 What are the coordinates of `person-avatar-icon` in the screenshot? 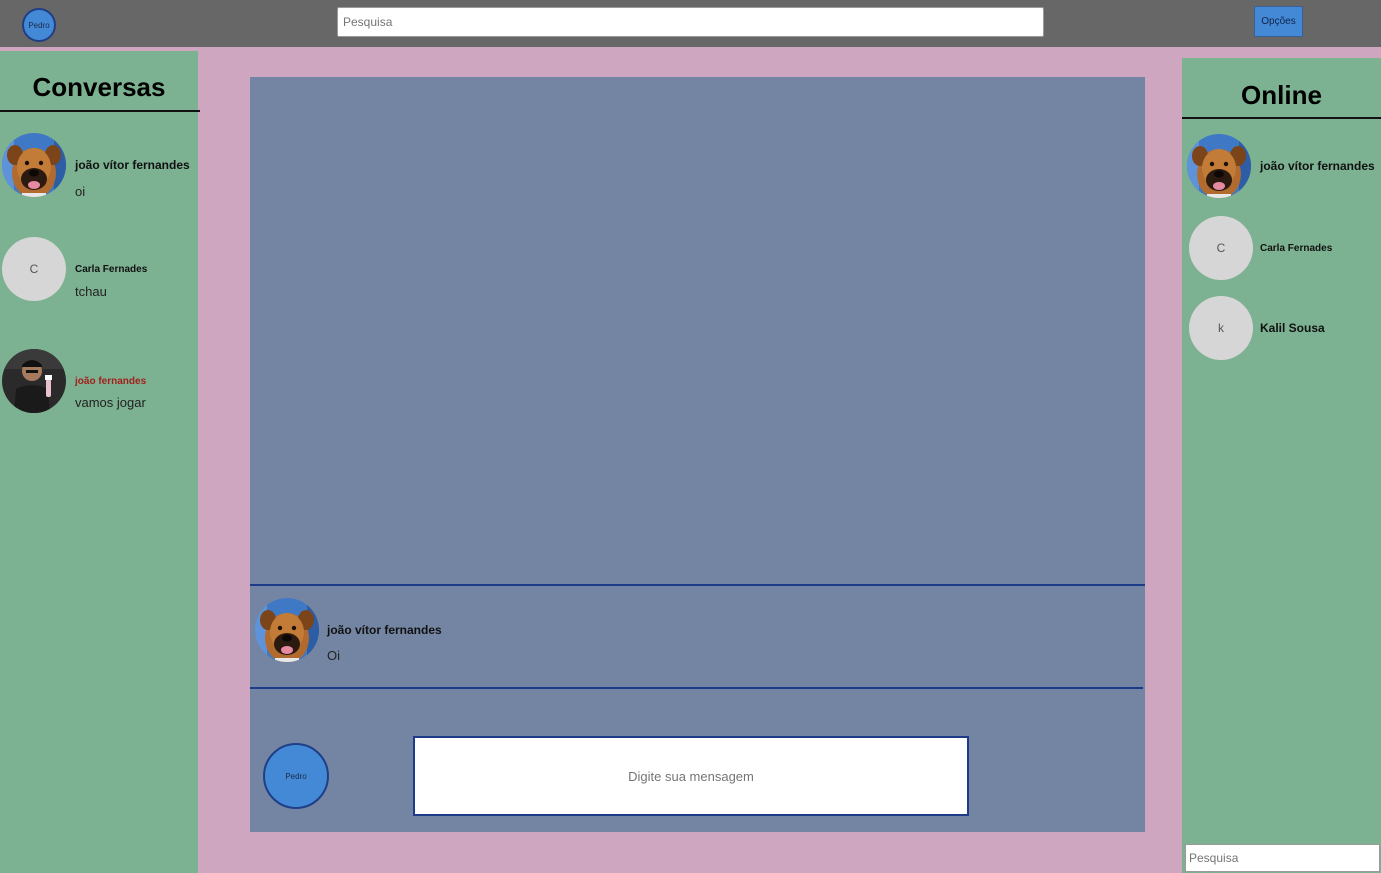 It's located at (34, 381).